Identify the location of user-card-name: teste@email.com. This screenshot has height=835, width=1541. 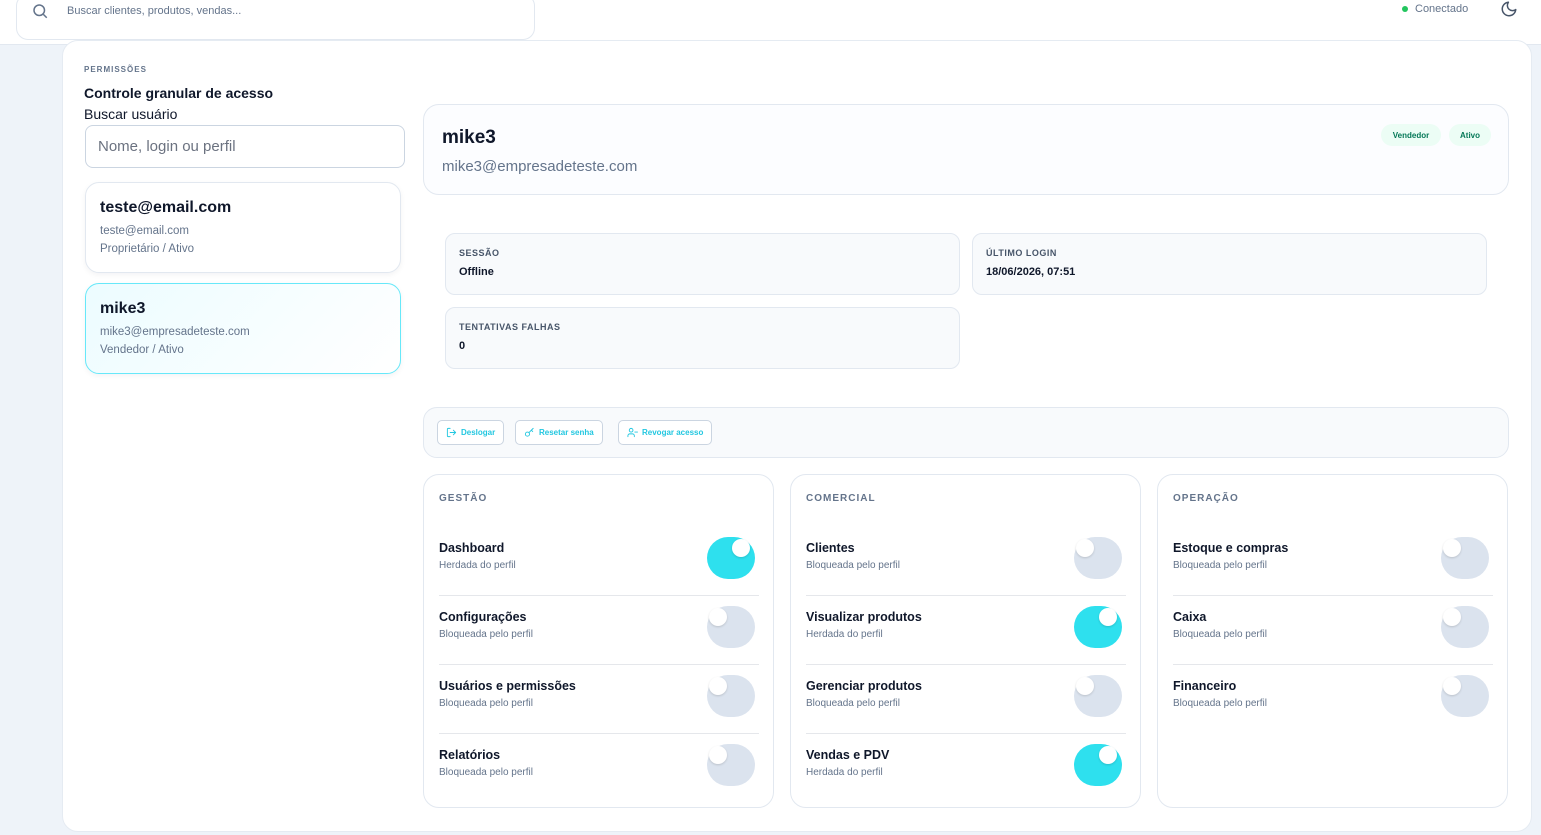
(166, 207).